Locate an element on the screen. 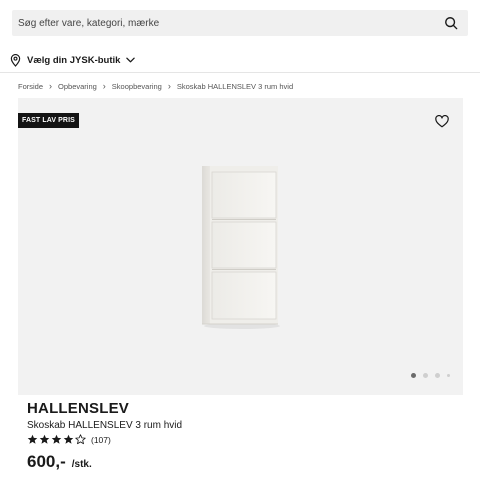  heart-icon is located at coordinates (442, 121).